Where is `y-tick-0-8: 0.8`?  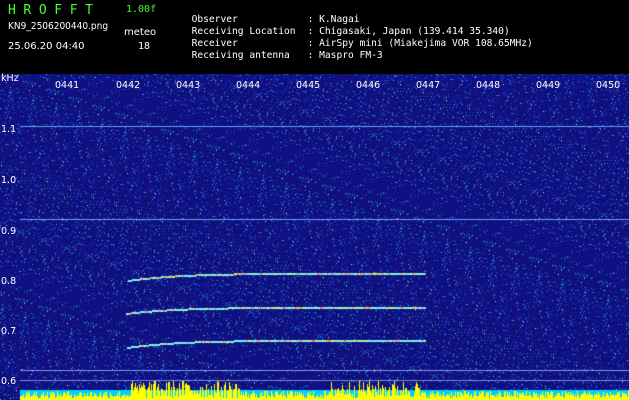
y-tick-0-8: 0.8 is located at coordinates (9, 281).